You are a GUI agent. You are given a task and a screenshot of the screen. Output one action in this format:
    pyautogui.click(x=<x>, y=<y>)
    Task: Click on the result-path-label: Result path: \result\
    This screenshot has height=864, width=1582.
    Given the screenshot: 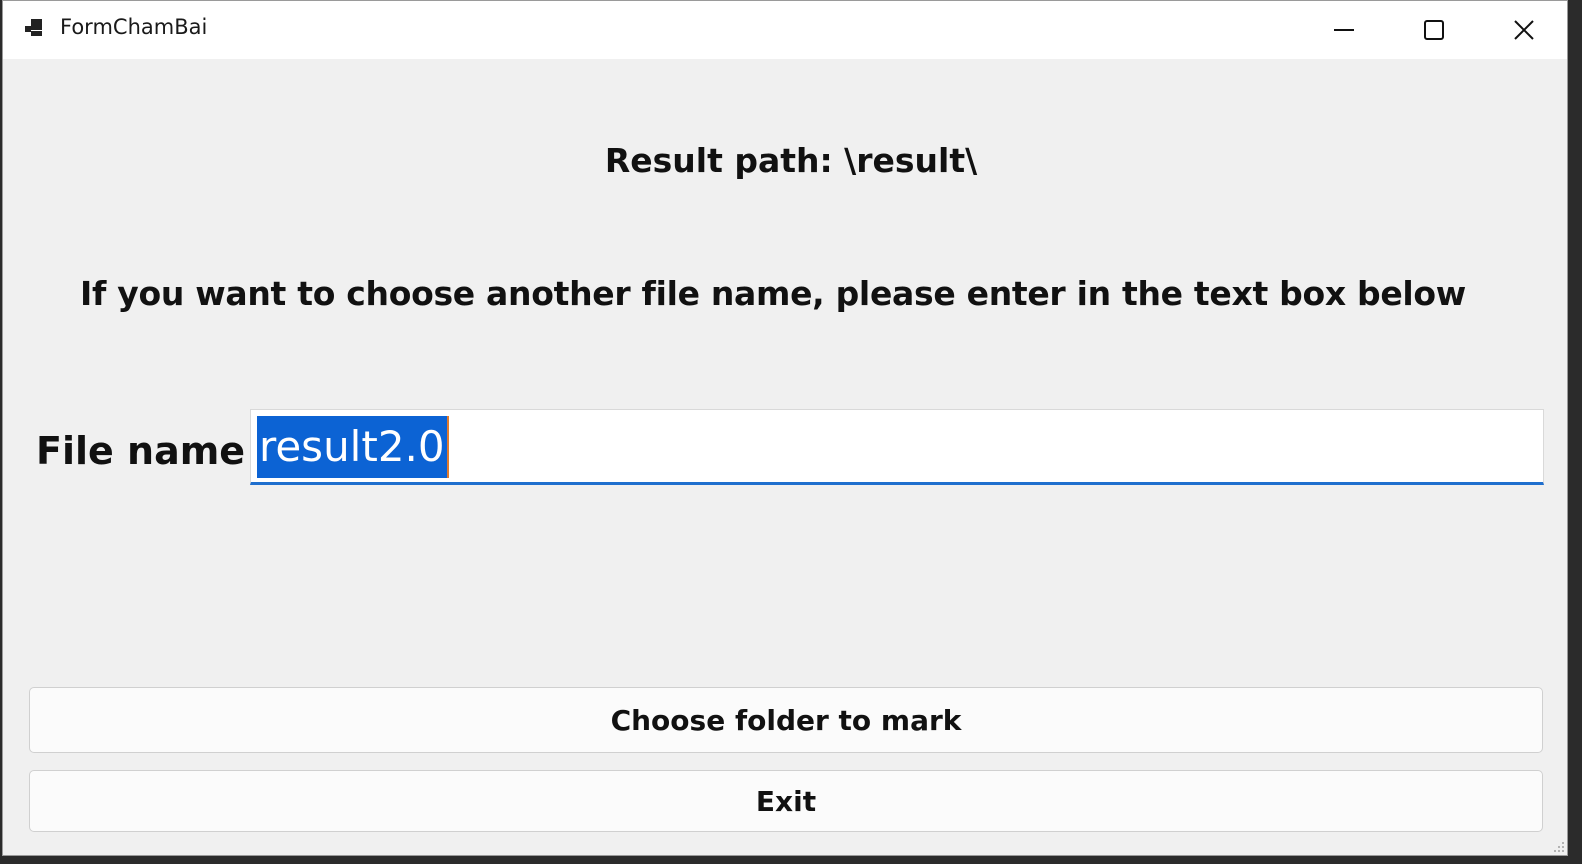 What is the action you would take?
    pyautogui.click(x=791, y=160)
    